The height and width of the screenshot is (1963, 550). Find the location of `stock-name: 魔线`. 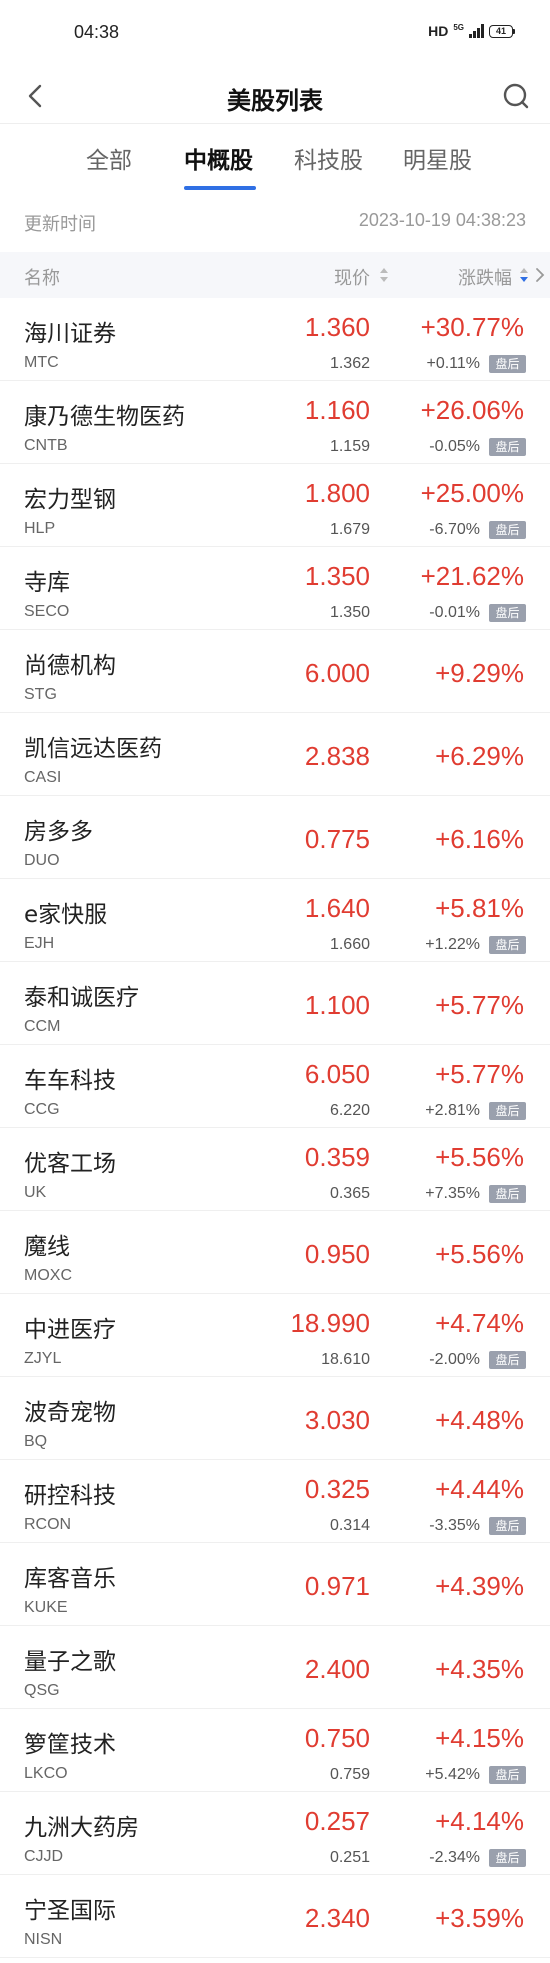

stock-name: 魔线 is located at coordinates (47, 1247).